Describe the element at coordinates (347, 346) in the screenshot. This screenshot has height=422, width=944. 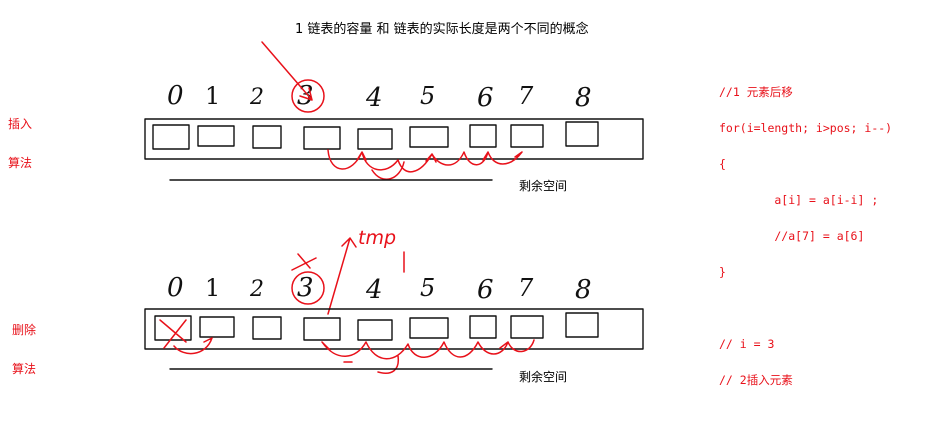
I see `delete-shift-arrows` at that location.